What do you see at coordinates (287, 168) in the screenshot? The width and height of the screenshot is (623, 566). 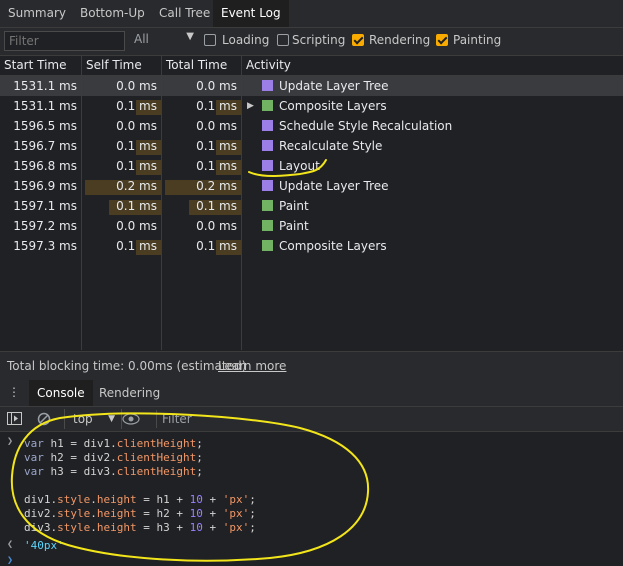 I see `layout-underline-annotation` at bounding box center [287, 168].